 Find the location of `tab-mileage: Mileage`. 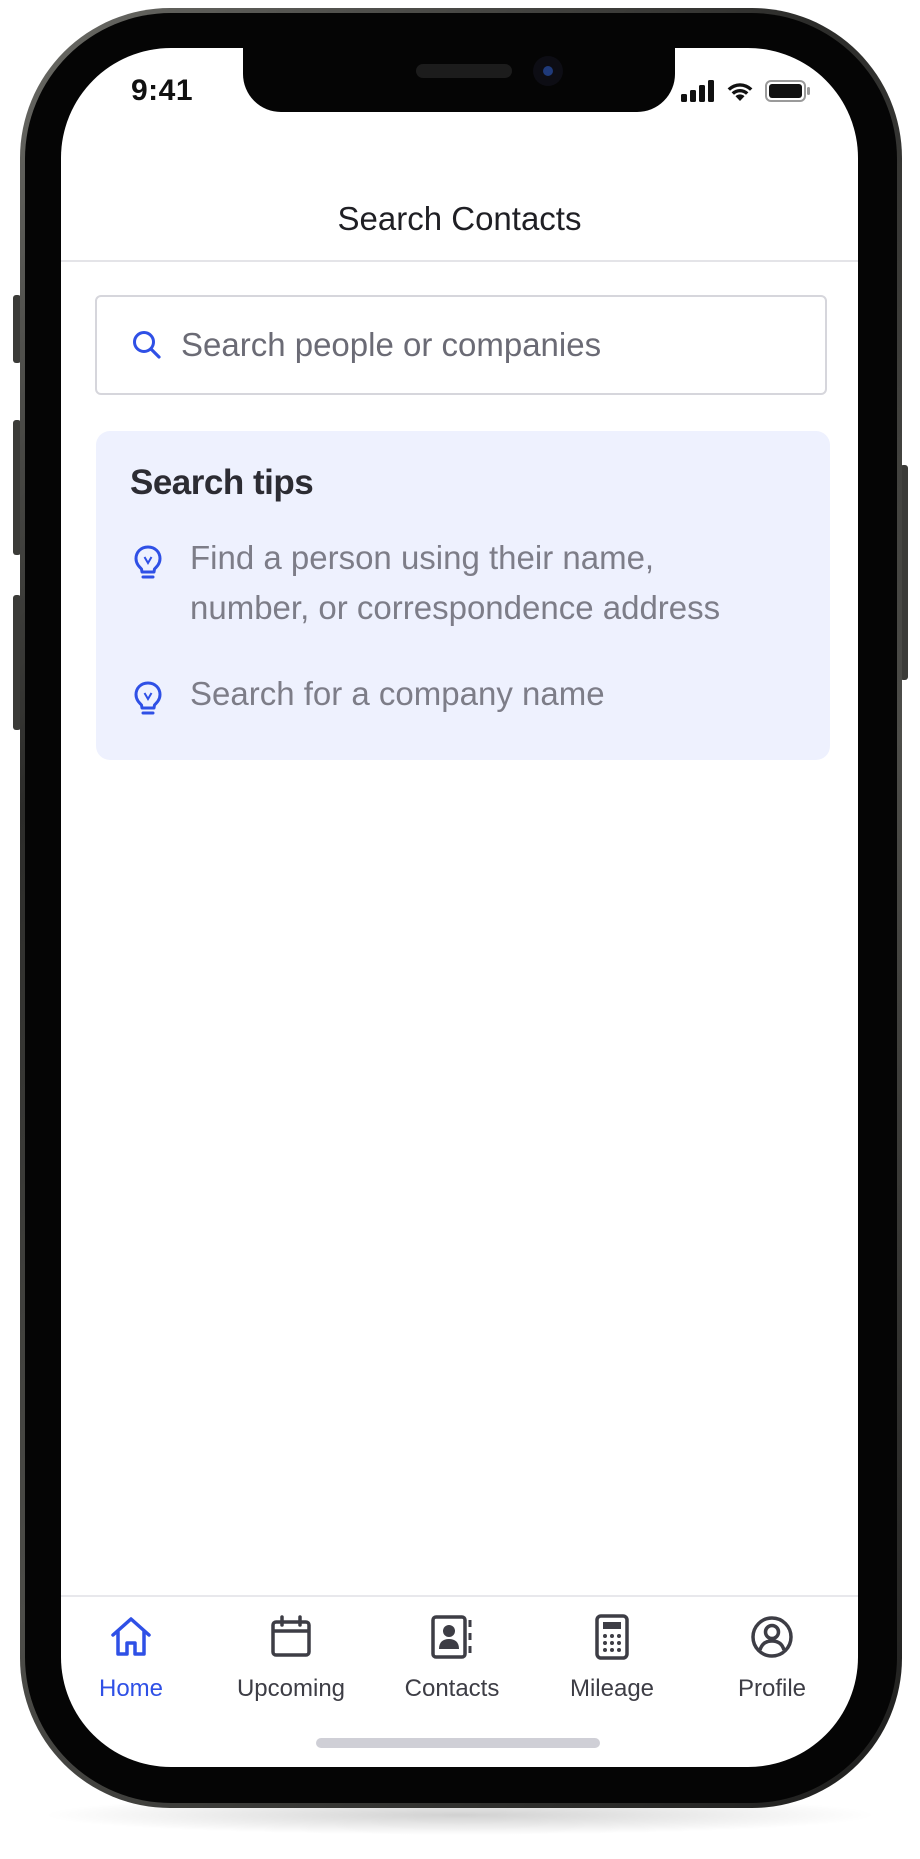

tab-mileage: Mileage is located at coordinates (612, 1653).